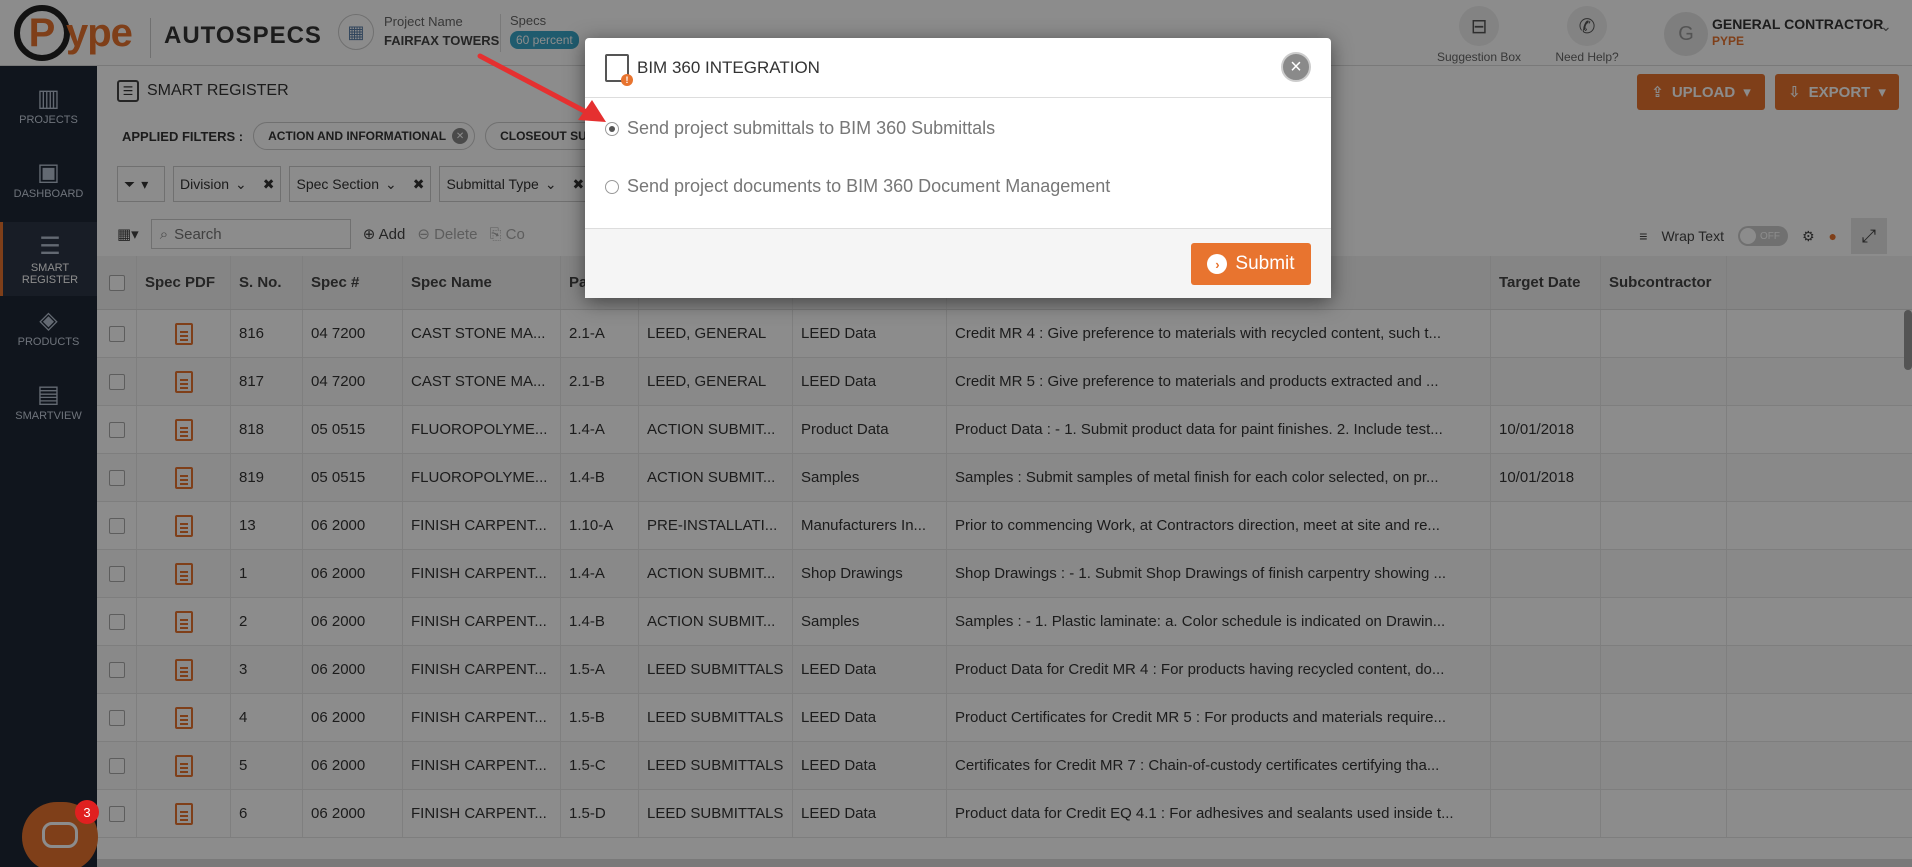  What do you see at coordinates (958, 263) in the screenshot?
I see `modal-footer: › Submit` at bounding box center [958, 263].